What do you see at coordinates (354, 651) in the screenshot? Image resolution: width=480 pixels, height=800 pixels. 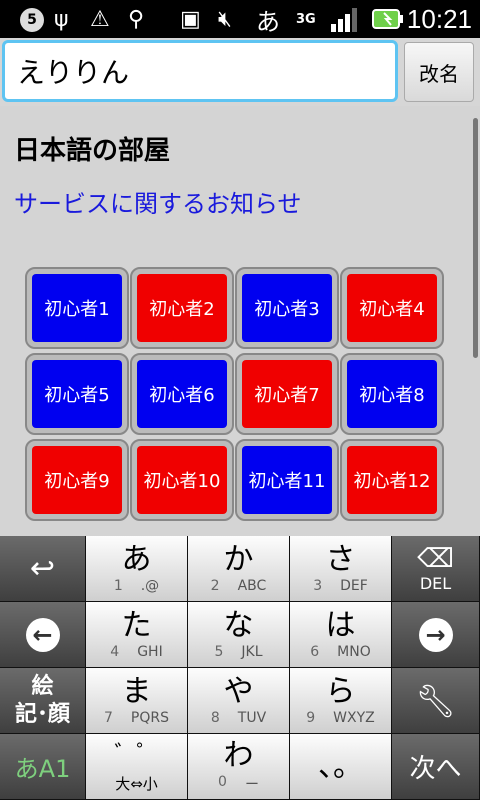 I see `key-sub: MNO` at bounding box center [354, 651].